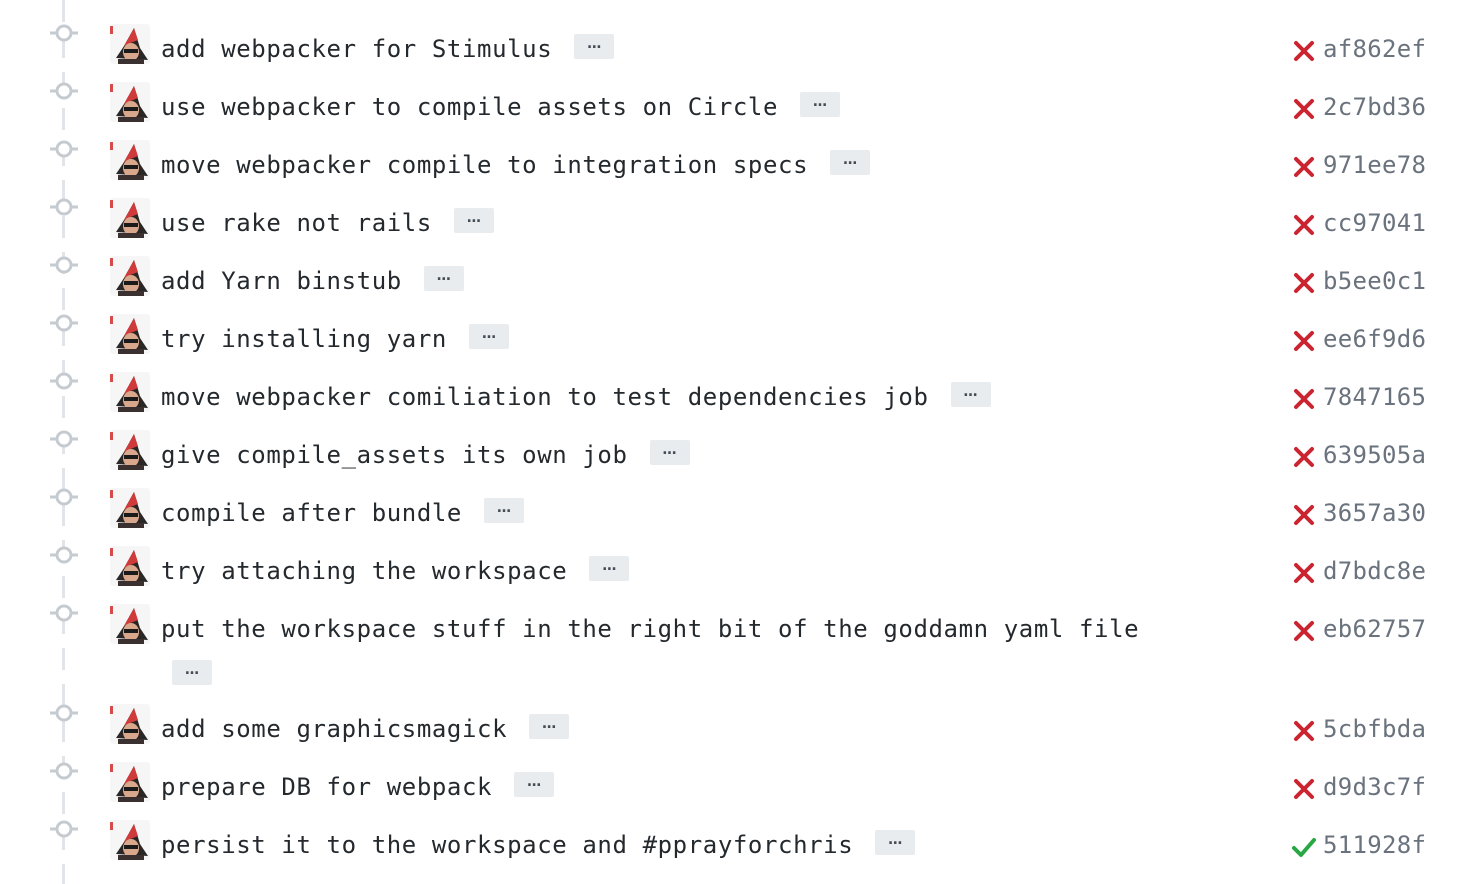  Describe the element at coordinates (729, 501) in the screenshot. I see `commit-row: compile after bundle … 3657a30` at that location.